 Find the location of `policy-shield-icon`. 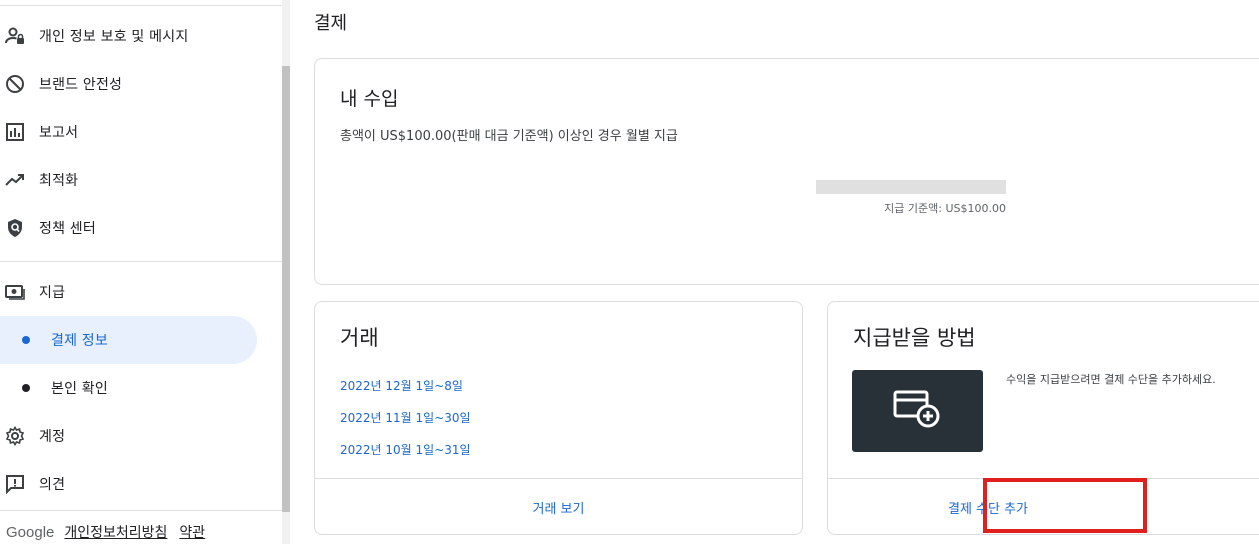

policy-shield-icon is located at coordinates (15, 228).